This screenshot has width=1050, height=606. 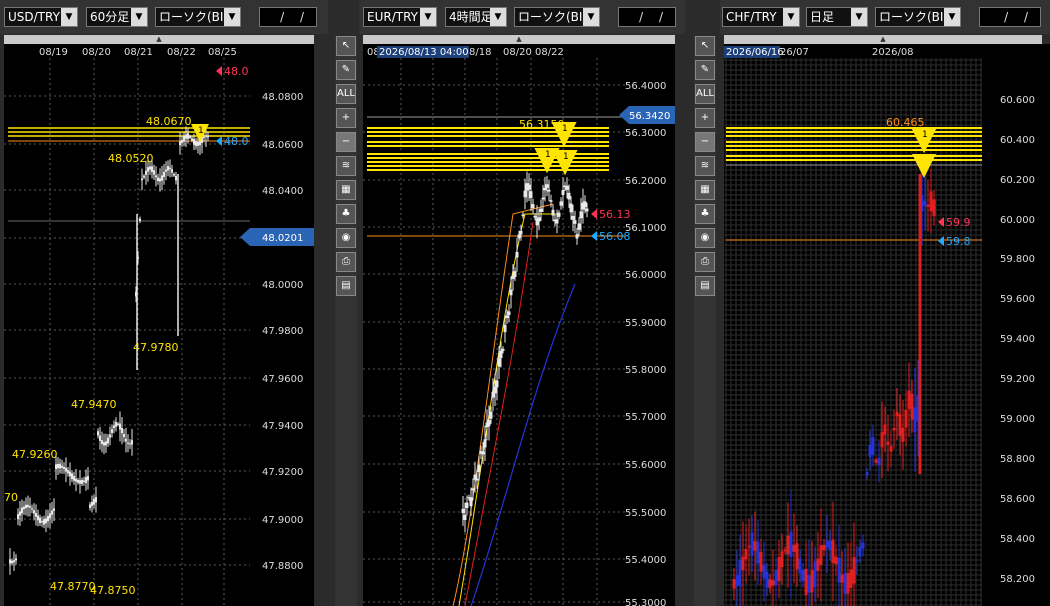 What do you see at coordinates (282, 145) in the screenshot?
I see `y-axis-tick-label: 48.0600` at bounding box center [282, 145].